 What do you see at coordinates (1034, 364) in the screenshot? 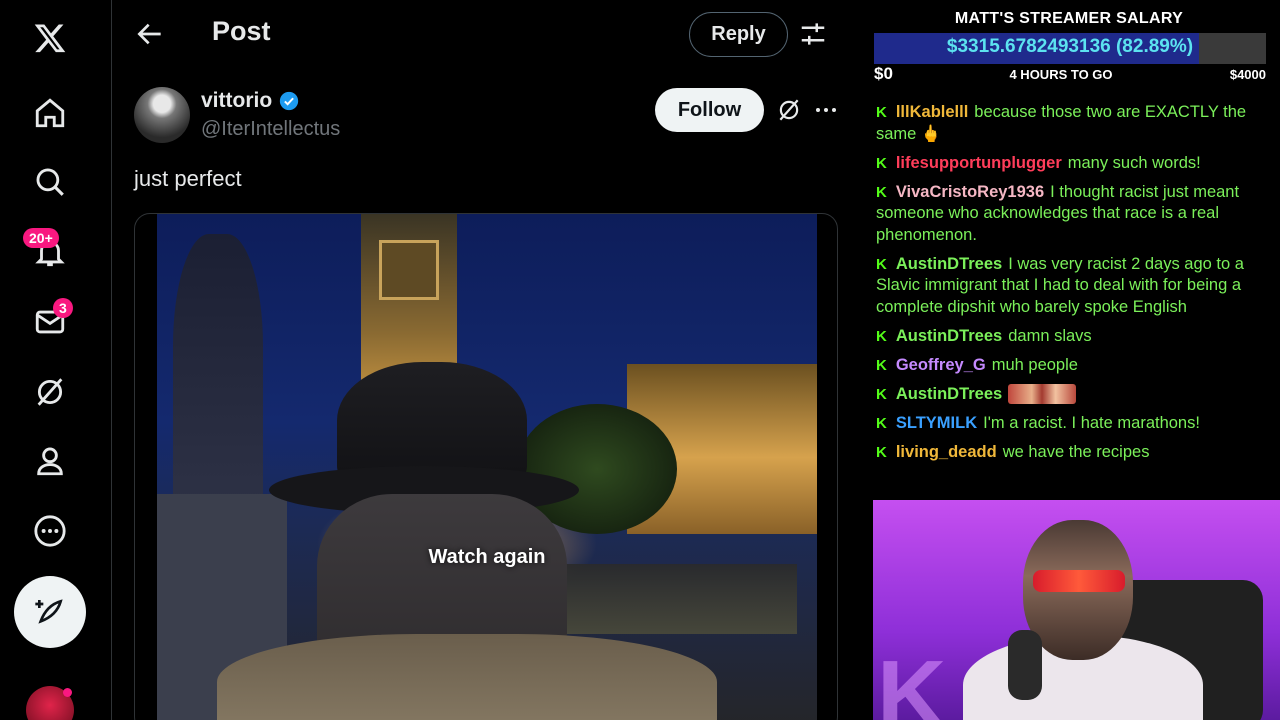
I see `chat-text: muh people` at bounding box center [1034, 364].